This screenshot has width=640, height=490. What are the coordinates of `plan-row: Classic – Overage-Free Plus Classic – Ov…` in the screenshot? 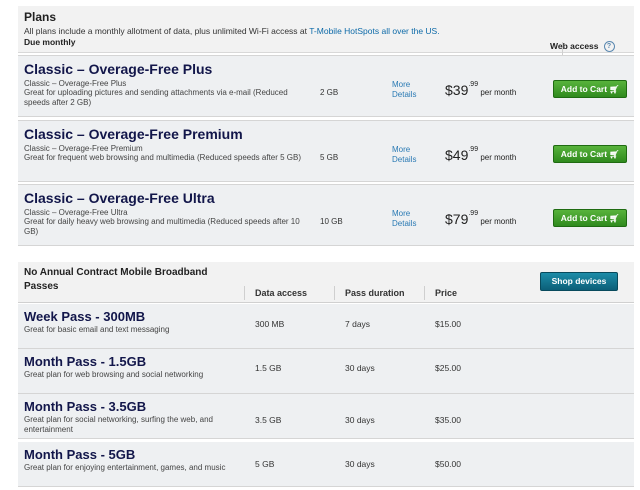 It's located at (326, 86).